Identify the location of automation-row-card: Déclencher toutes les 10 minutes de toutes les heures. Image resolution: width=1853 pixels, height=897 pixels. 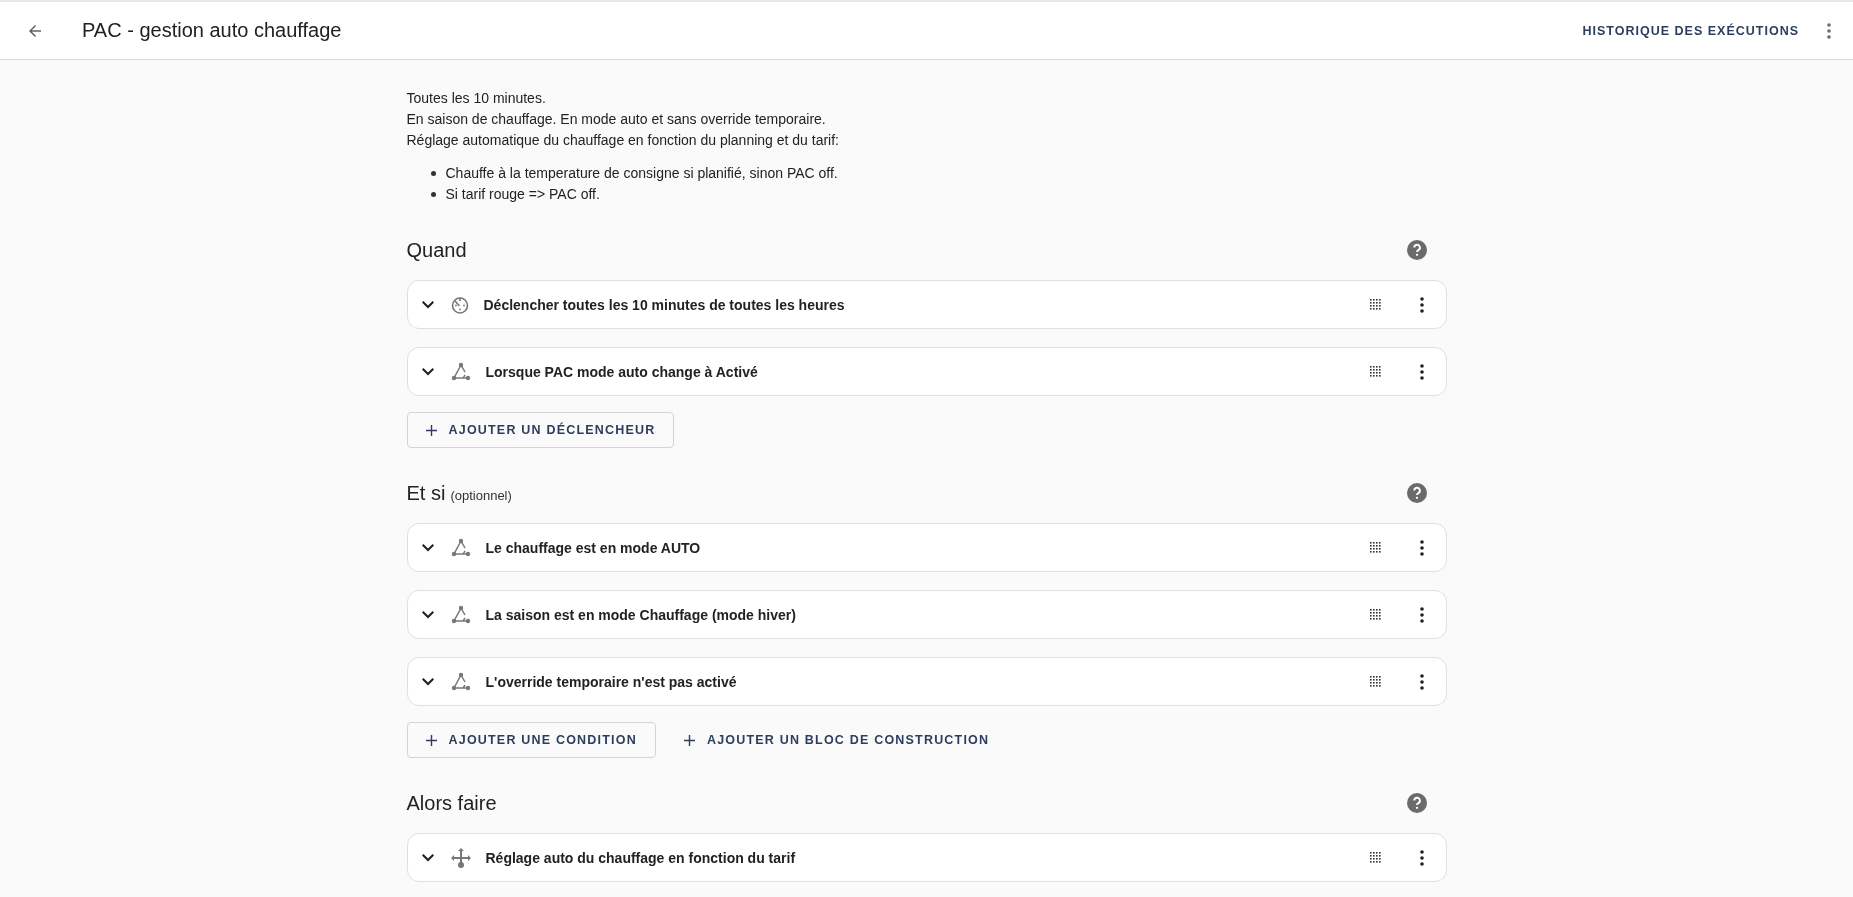
(926, 304).